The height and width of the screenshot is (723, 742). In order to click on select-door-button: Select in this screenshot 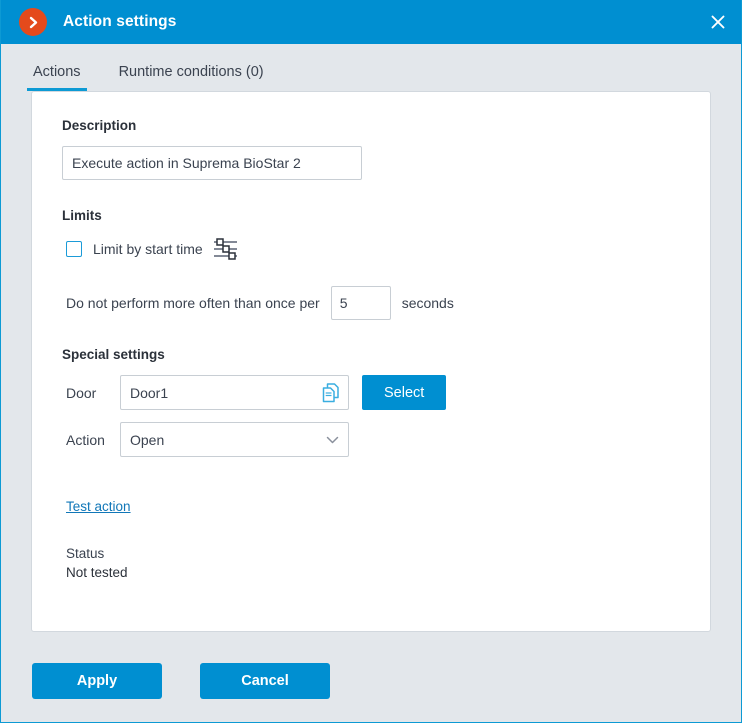, I will do `click(404, 392)`.